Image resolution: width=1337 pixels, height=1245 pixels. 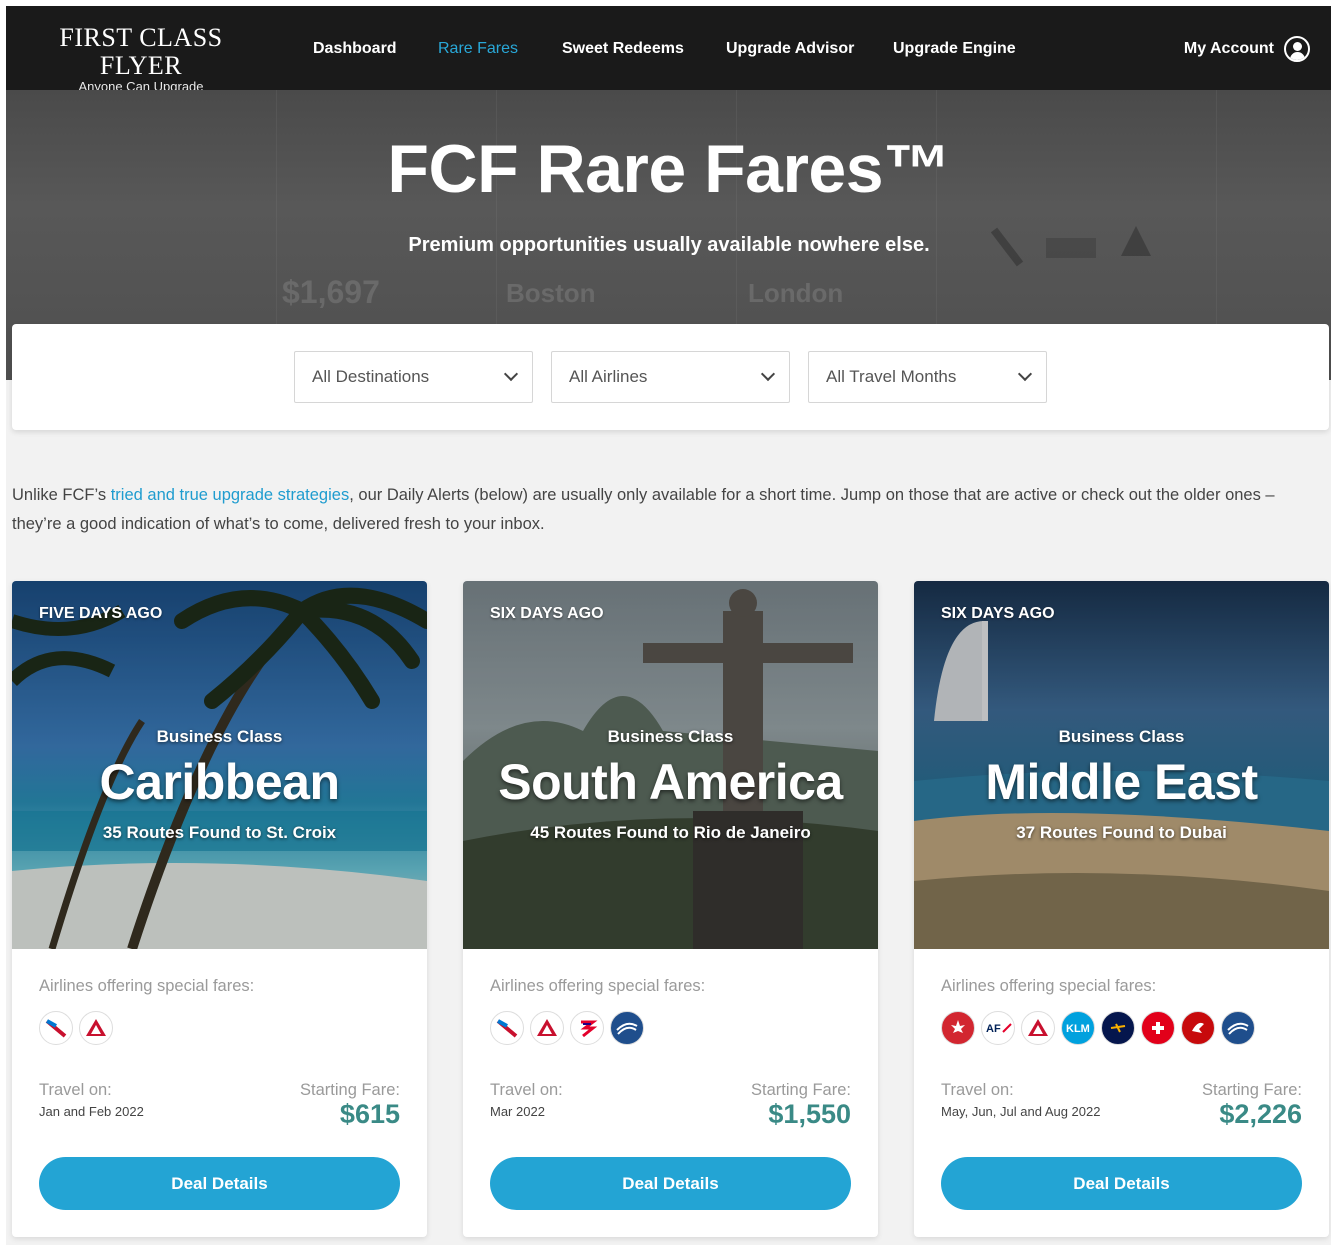 I want to click on air-france-logo-icon: AF, so click(x=998, y=1028).